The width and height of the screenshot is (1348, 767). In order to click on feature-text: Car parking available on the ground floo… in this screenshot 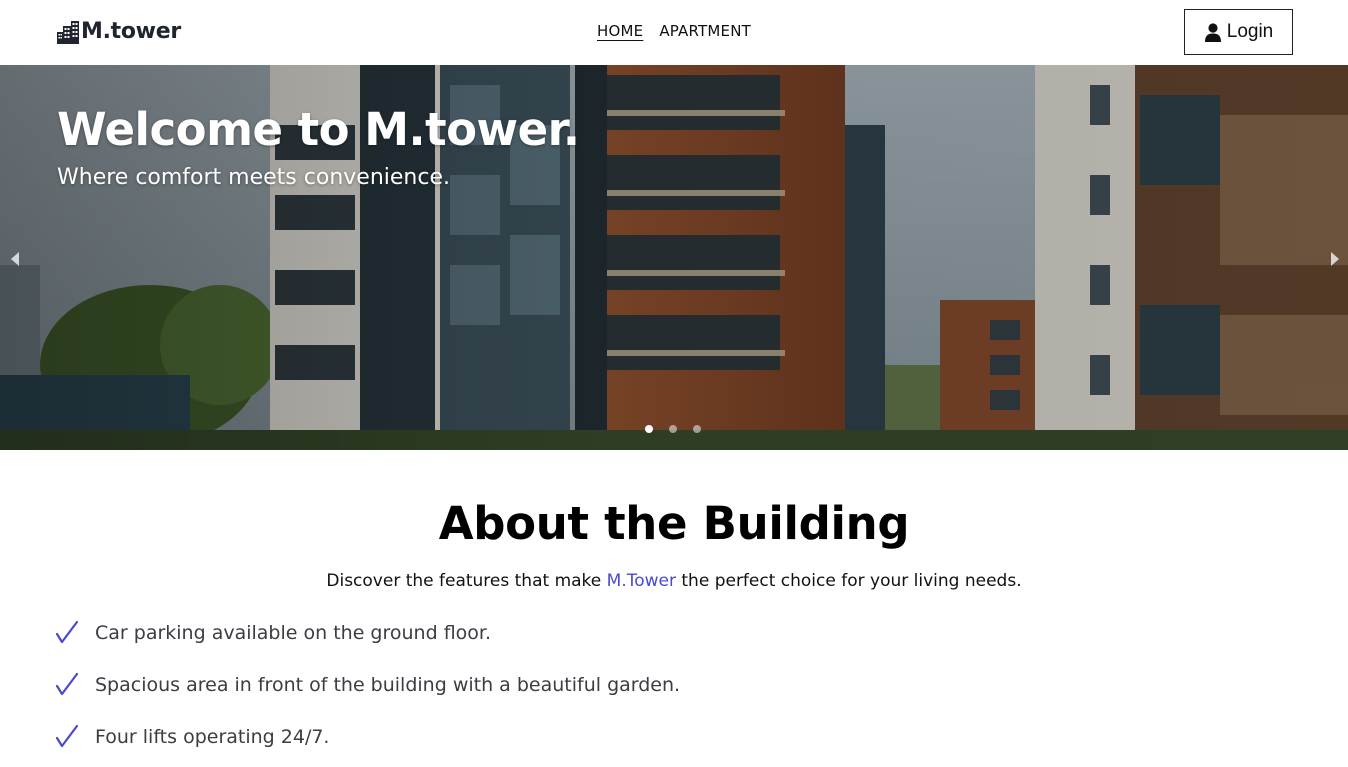, I will do `click(293, 633)`.